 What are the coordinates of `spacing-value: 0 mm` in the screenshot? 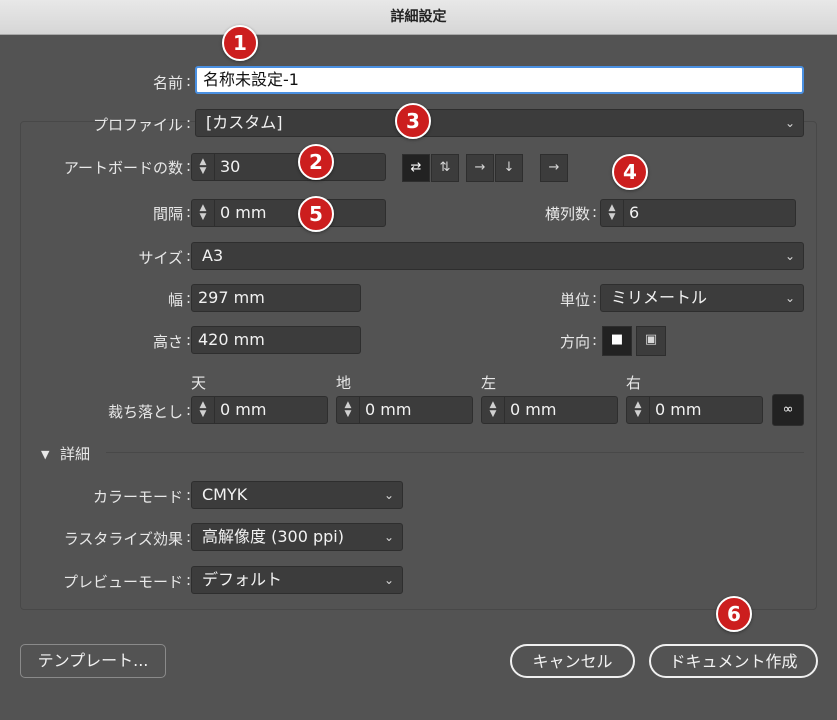 It's located at (243, 213).